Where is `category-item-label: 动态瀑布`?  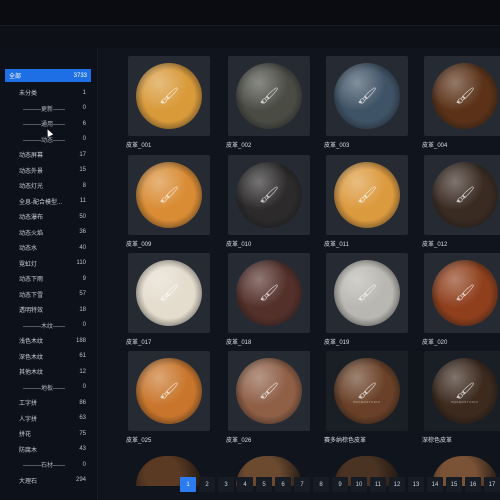
category-item-label: 动态瀑布 is located at coordinates (31, 218).